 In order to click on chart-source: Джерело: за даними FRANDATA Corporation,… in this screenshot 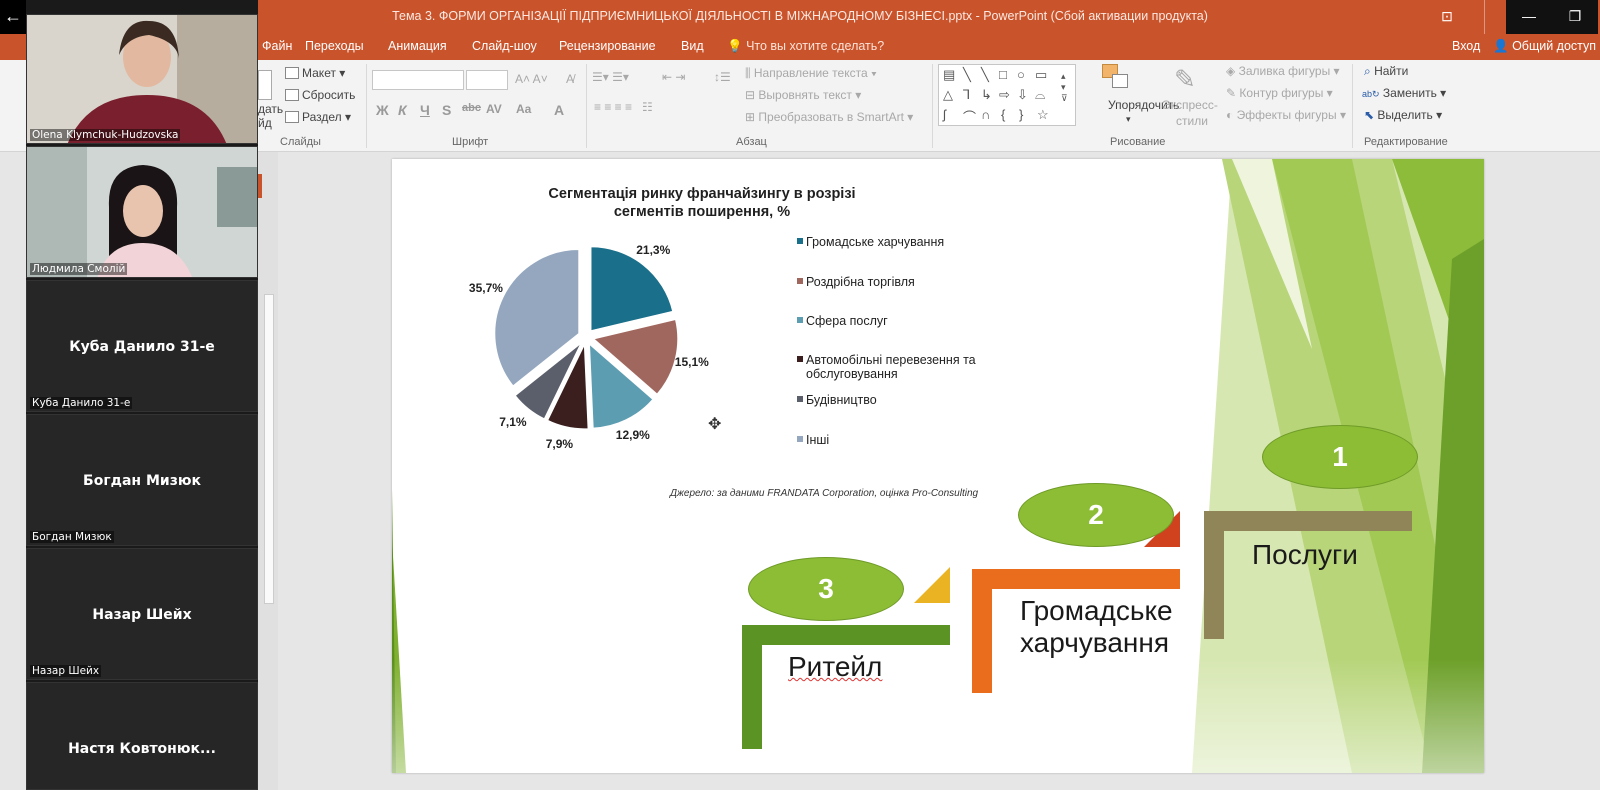, I will do `click(824, 493)`.